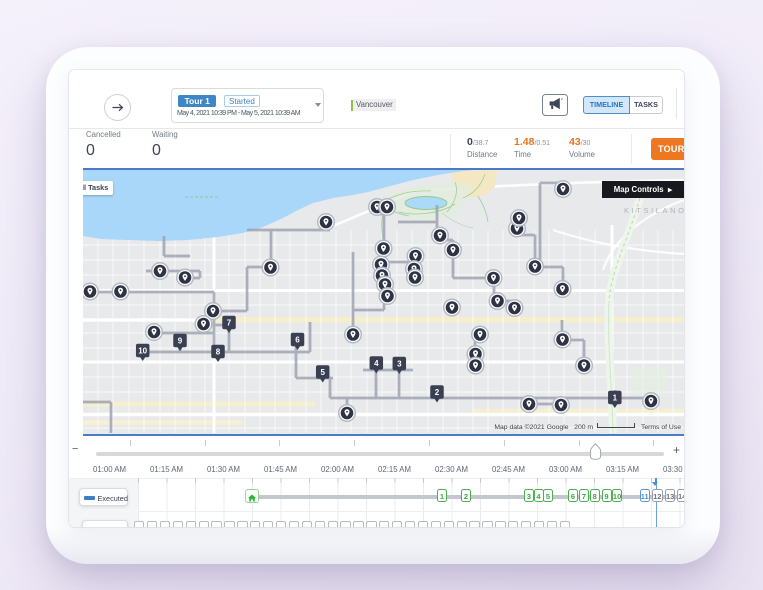 The image size is (763, 590). What do you see at coordinates (399, 363) in the screenshot?
I see `svg-text: 3` at bounding box center [399, 363].